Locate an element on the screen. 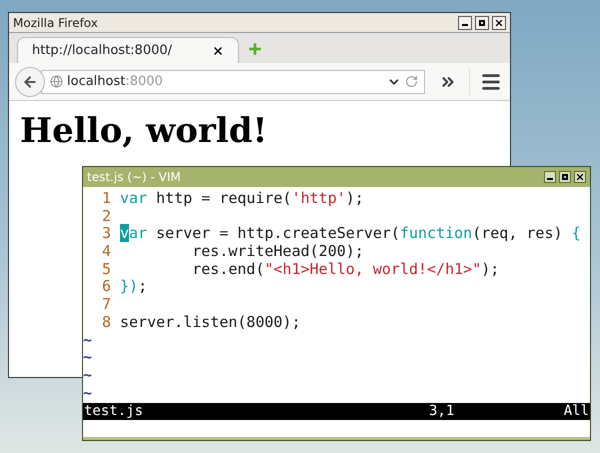 This screenshot has height=453, width=600. line-number: 4 is located at coordinates (105, 252).